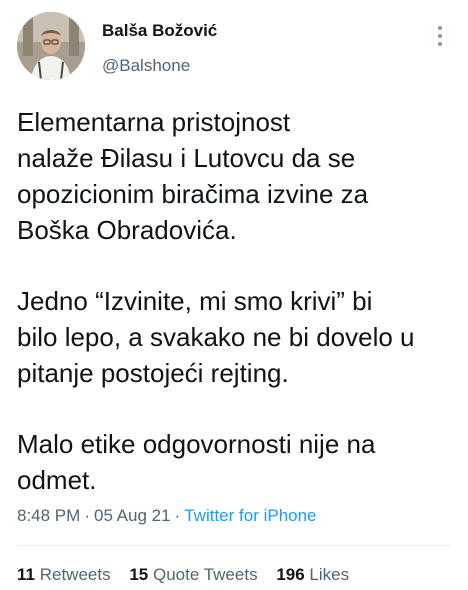 Image resolution: width=468 pixels, height=590 pixels. I want to click on tweet-source-link: Twitter for iPhone, so click(250, 515).